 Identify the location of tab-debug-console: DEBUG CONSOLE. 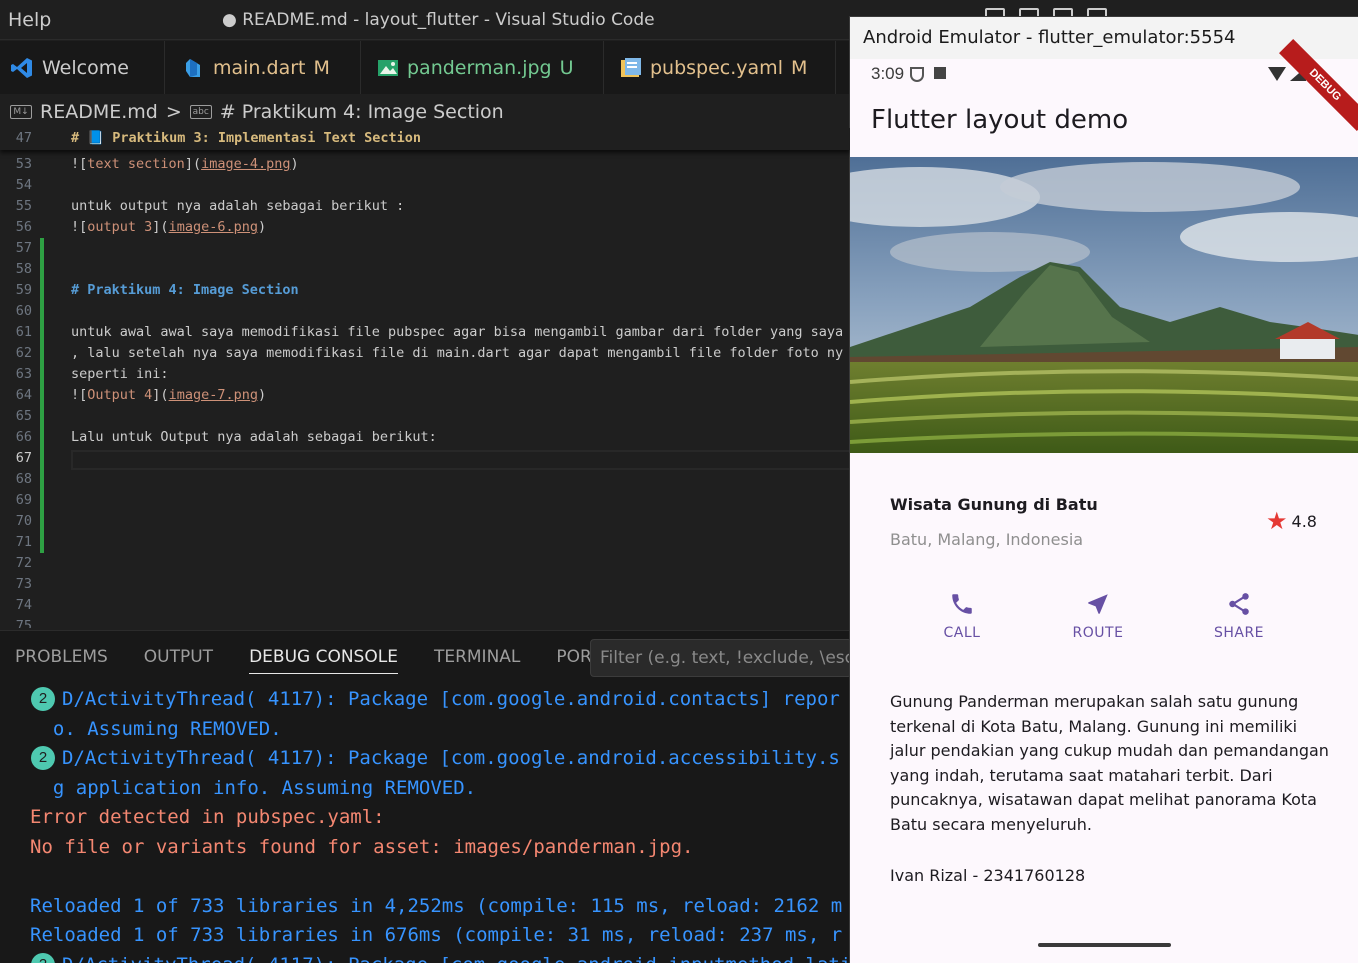
(323, 660).